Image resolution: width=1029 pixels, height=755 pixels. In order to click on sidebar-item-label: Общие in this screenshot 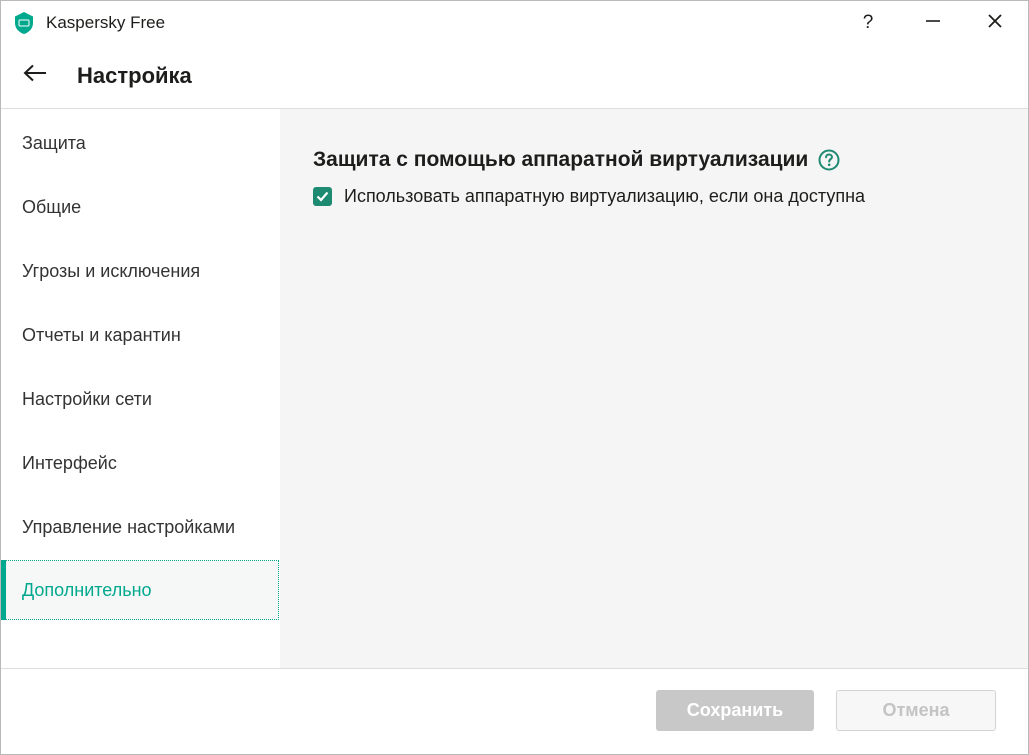, I will do `click(52, 206)`.